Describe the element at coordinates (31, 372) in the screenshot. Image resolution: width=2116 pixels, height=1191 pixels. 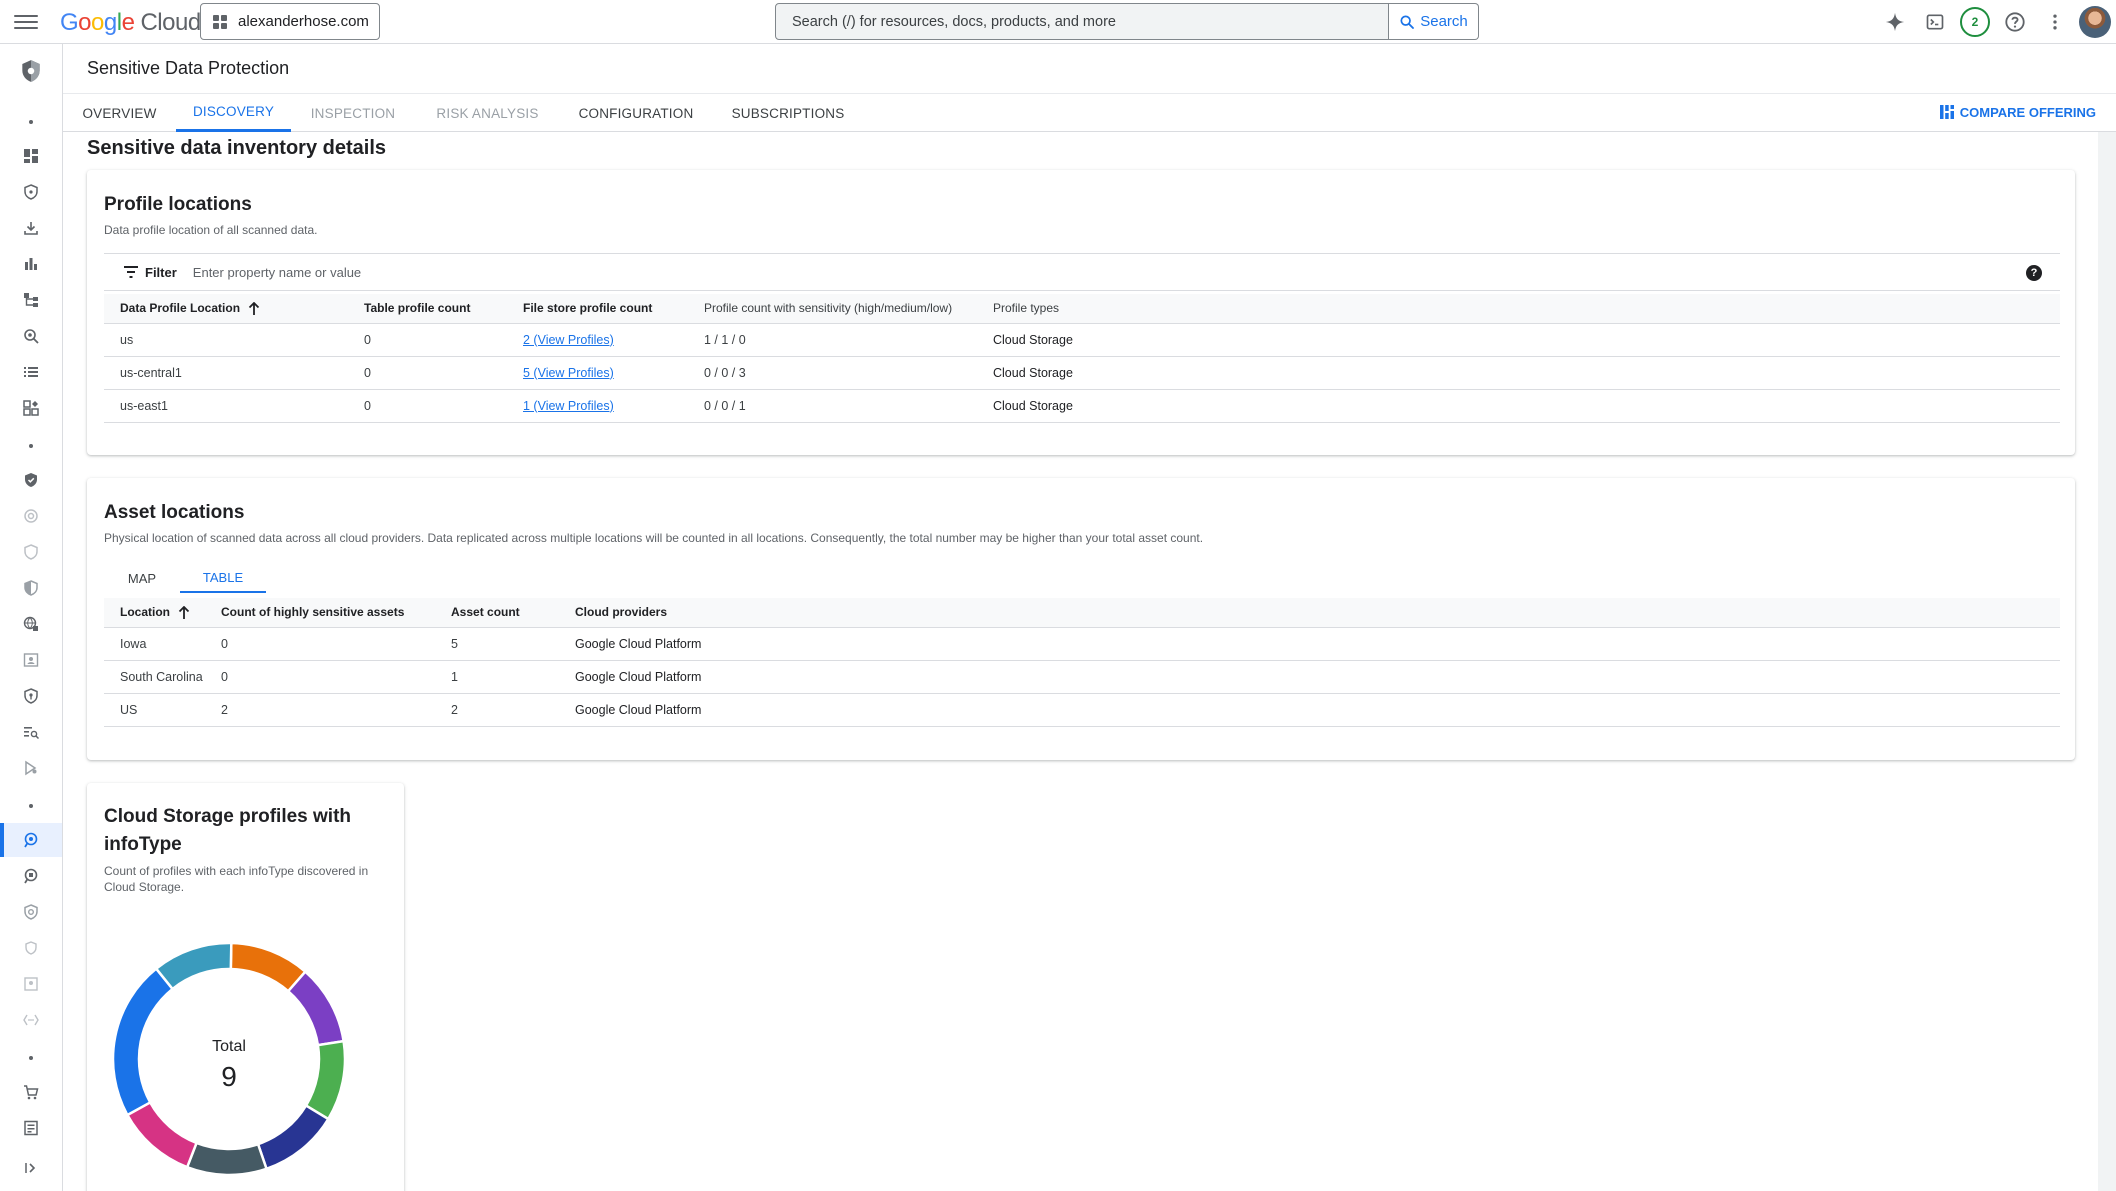
I see `list-icon` at that location.